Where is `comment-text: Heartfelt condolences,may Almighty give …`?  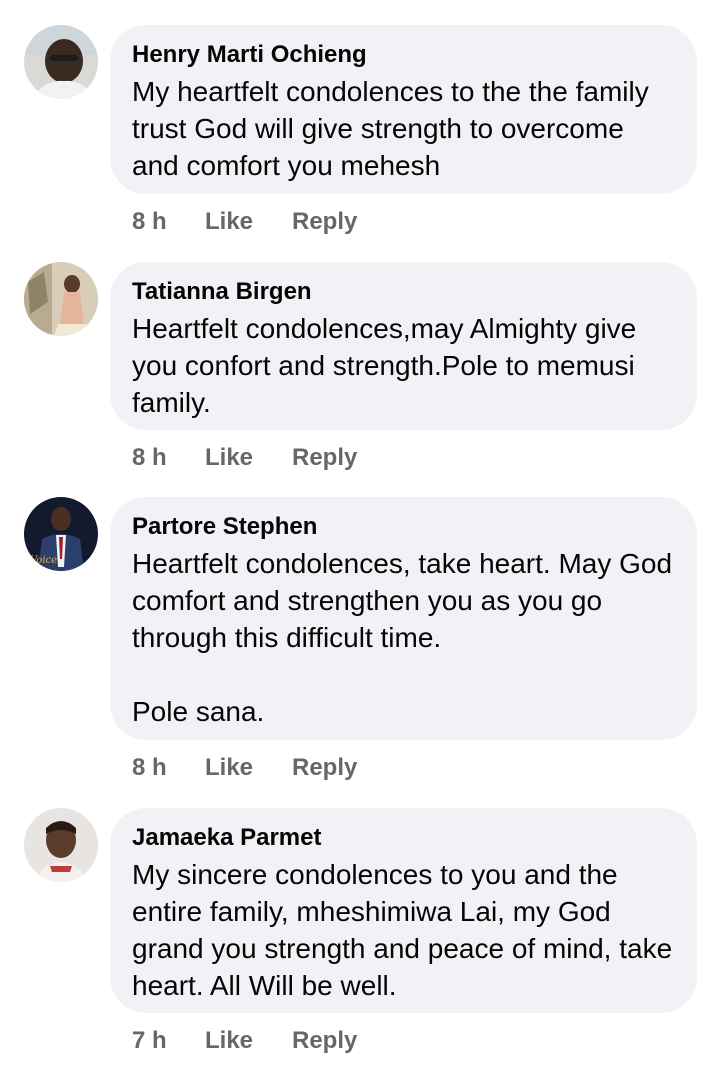 comment-text: Heartfelt condolences,may Almighty give … is located at coordinates (384, 365).